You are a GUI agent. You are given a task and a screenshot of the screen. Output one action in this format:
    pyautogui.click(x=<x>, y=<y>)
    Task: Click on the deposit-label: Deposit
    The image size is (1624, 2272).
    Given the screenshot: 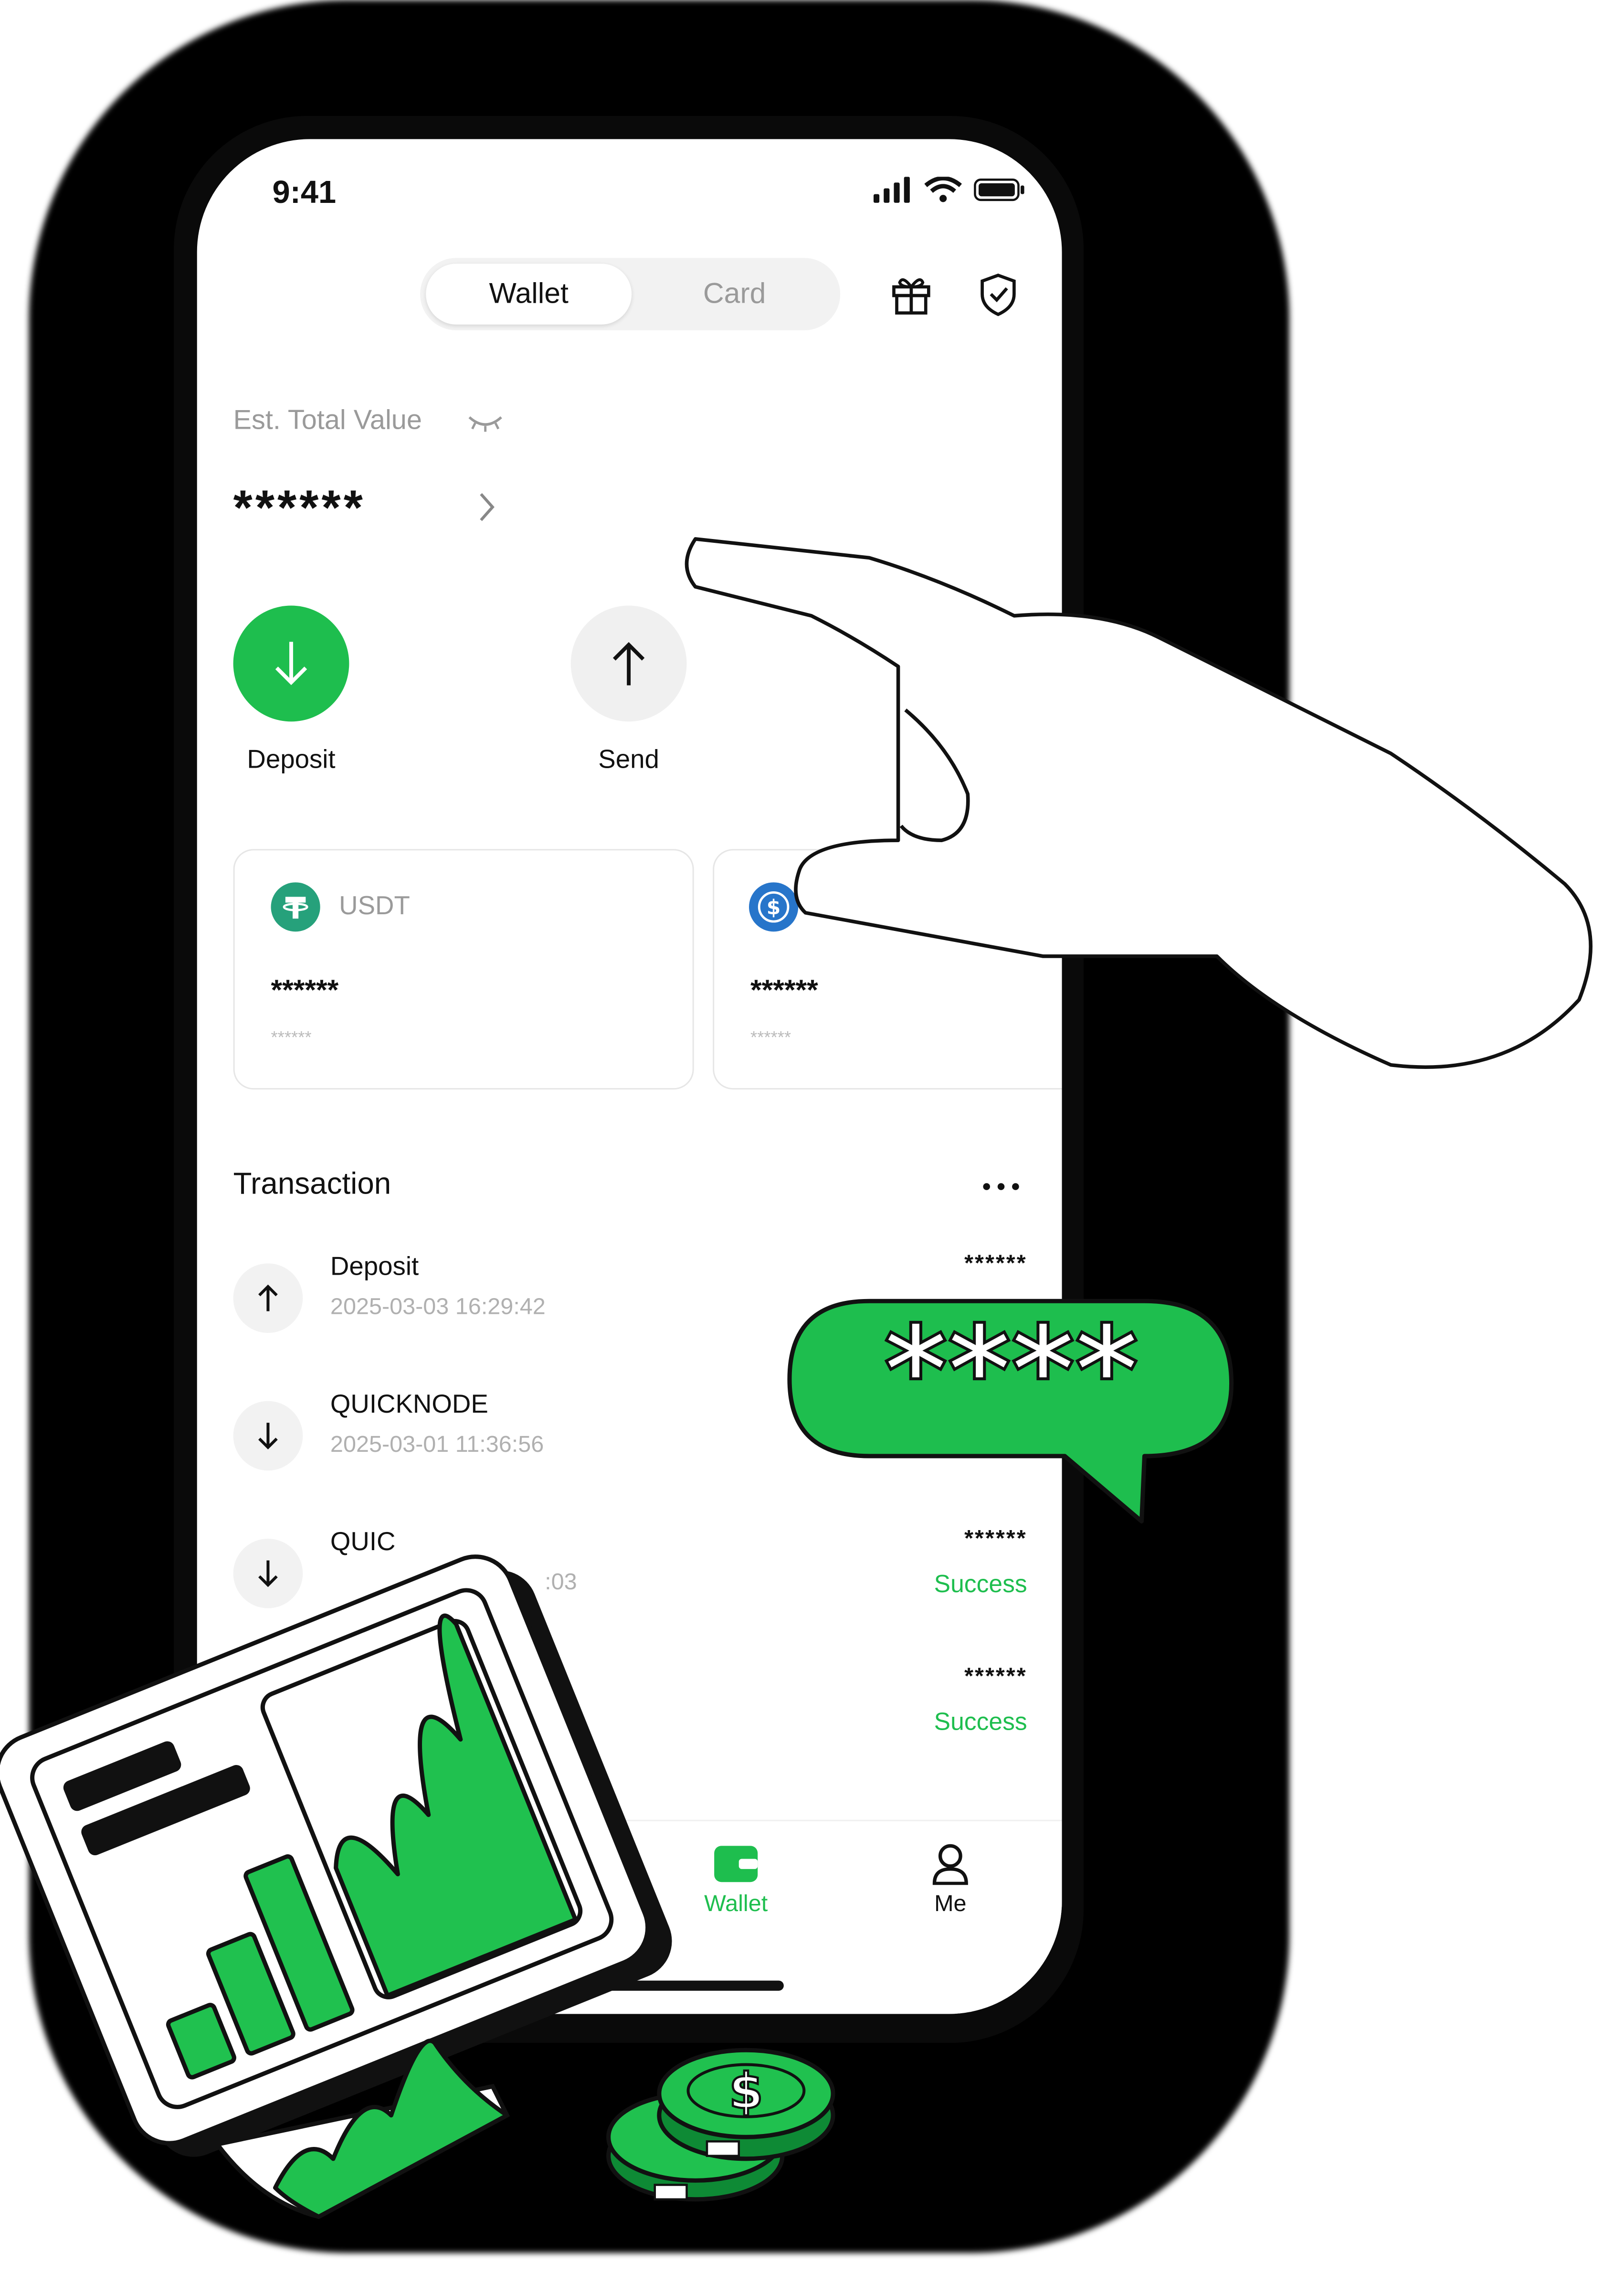 What is the action you would take?
    pyautogui.click(x=291, y=759)
    